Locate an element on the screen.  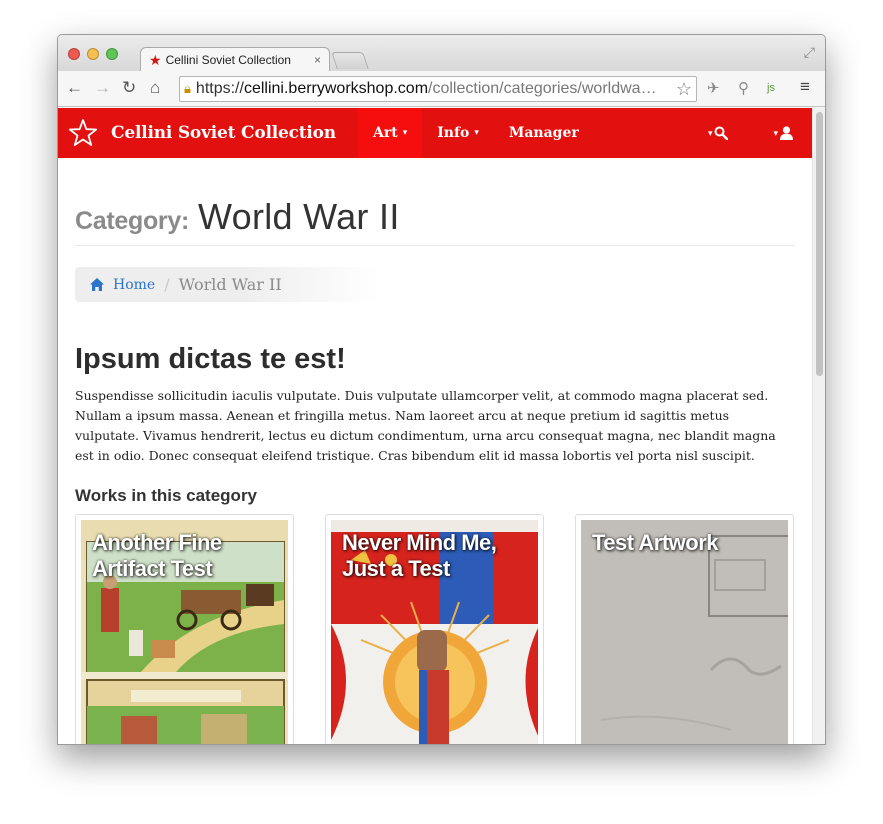
nav-art-label: Art is located at coordinates (385, 133).